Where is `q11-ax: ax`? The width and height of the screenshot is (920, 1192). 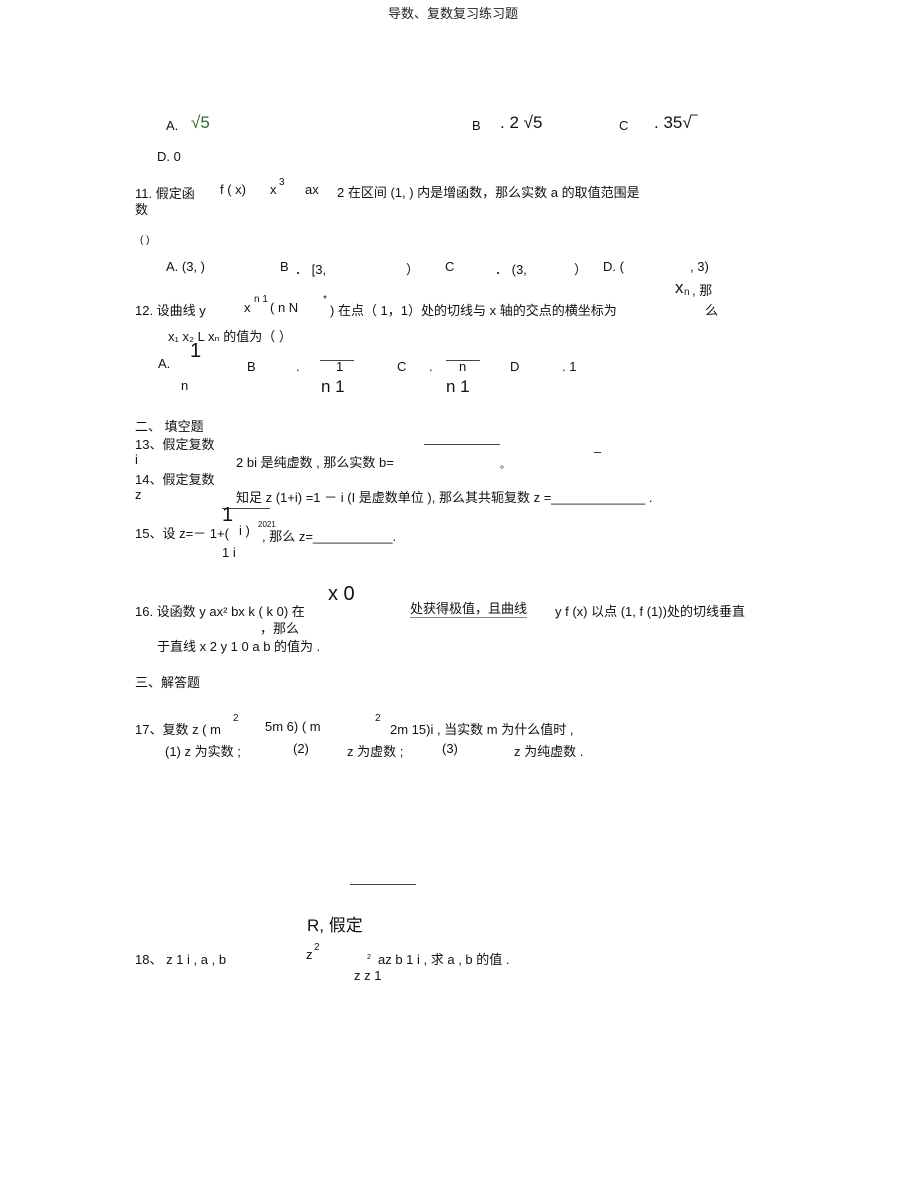
q11-ax: ax is located at coordinates (312, 189).